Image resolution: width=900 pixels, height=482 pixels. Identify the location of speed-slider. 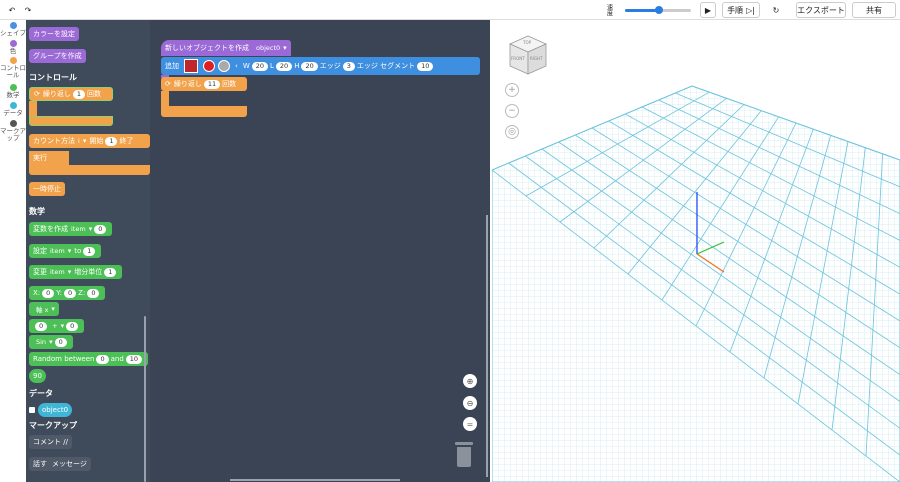
(658, 10).